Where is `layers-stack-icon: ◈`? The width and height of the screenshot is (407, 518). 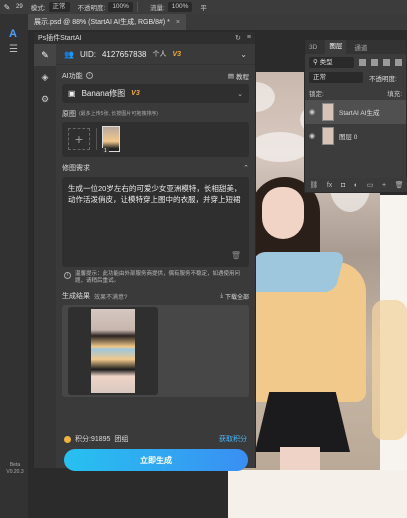
layers-stack-icon: ◈ is located at coordinates (45, 77).